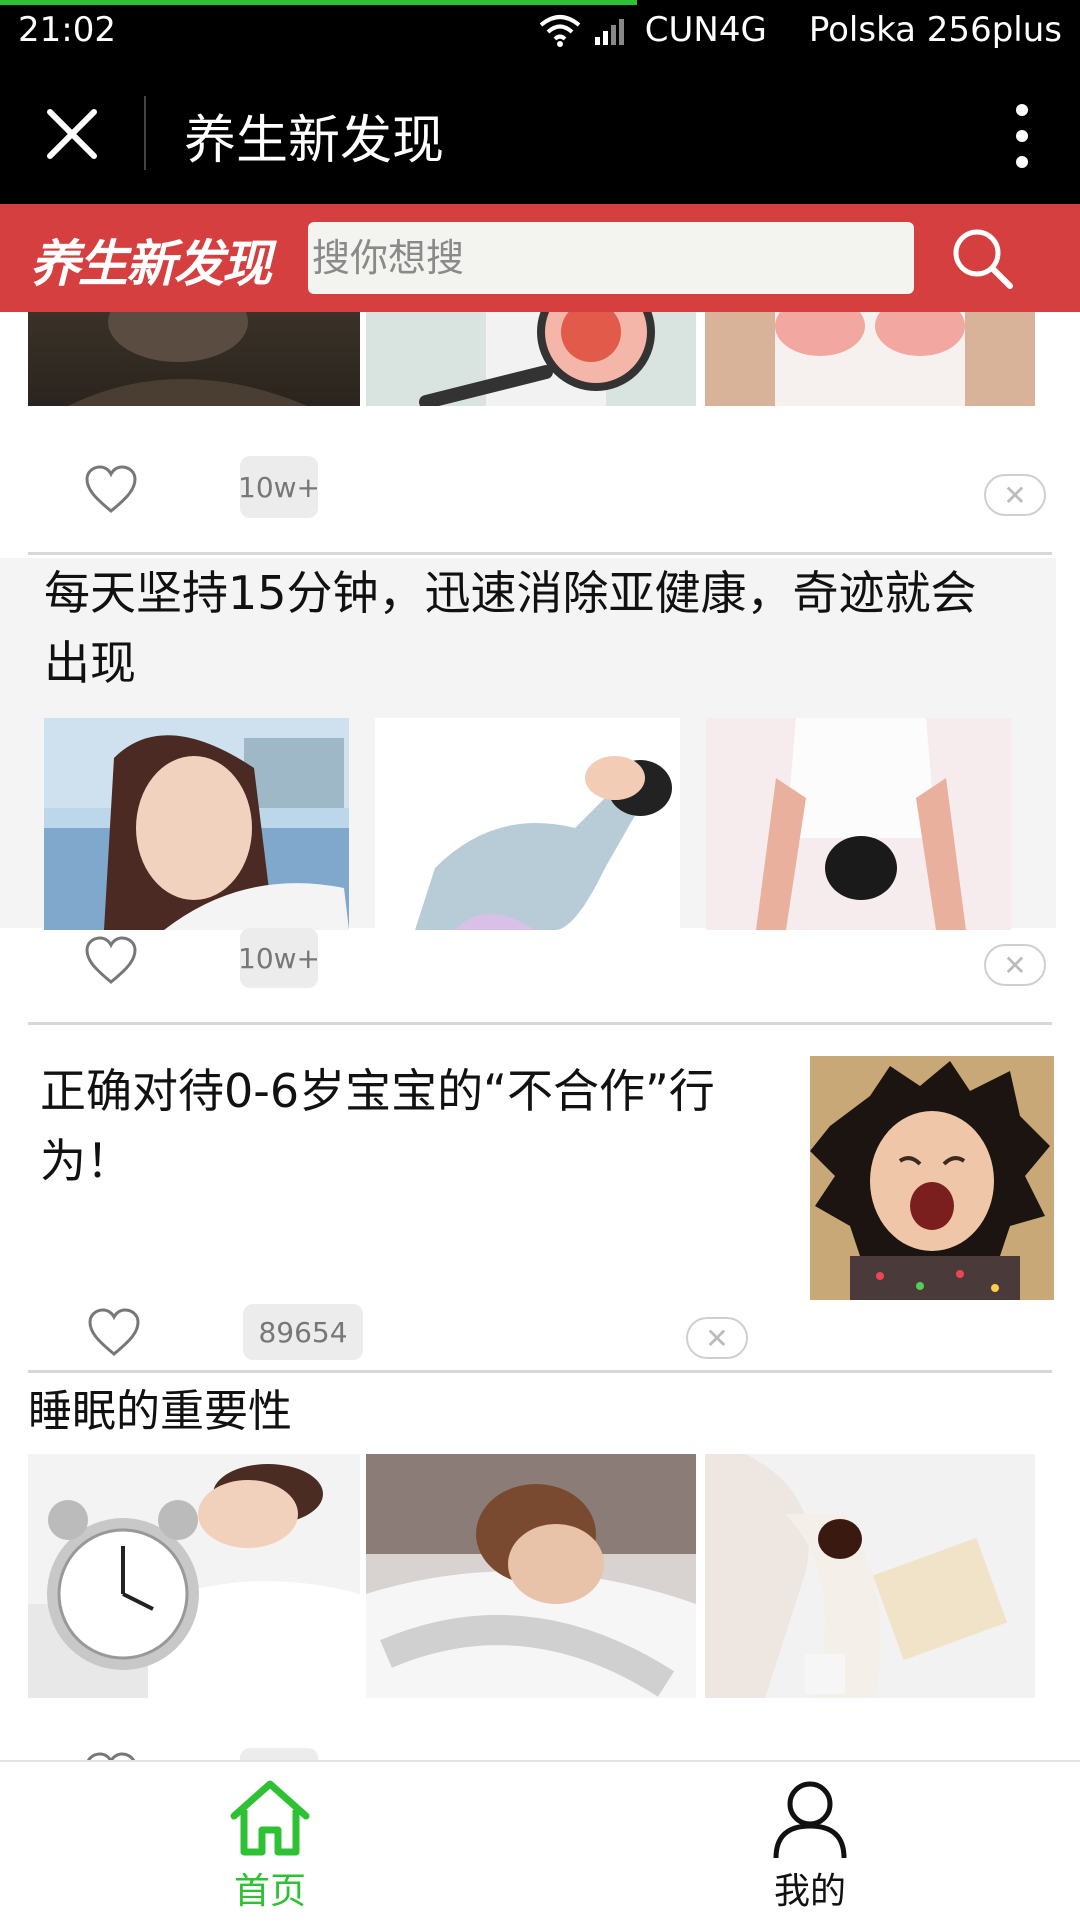 The image size is (1080, 1922). I want to click on home-icon, so click(270, 1818).